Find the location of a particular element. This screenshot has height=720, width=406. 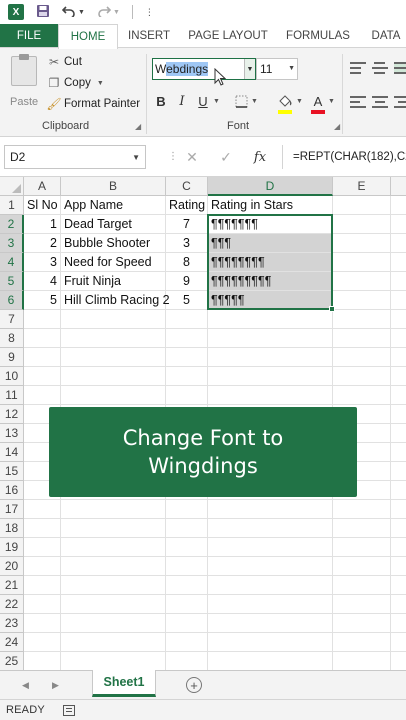

cell-d24 is located at coordinates (270, 642).